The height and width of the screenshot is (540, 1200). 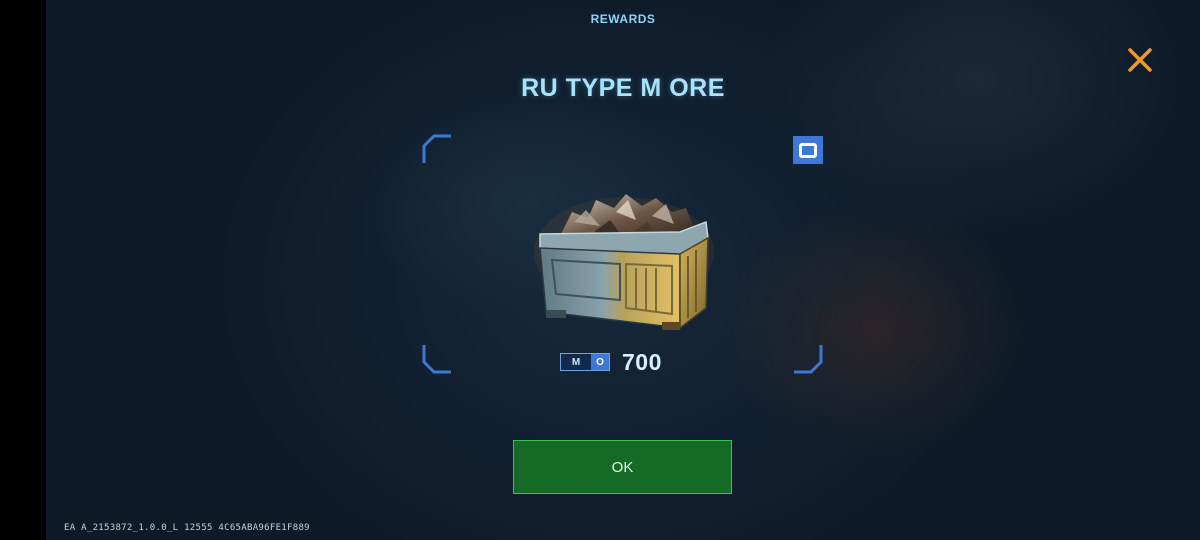 What do you see at coordinates (623, 19) in the screenshot?
I see `header-title: REWARDS` at bounding box center [623, 19].